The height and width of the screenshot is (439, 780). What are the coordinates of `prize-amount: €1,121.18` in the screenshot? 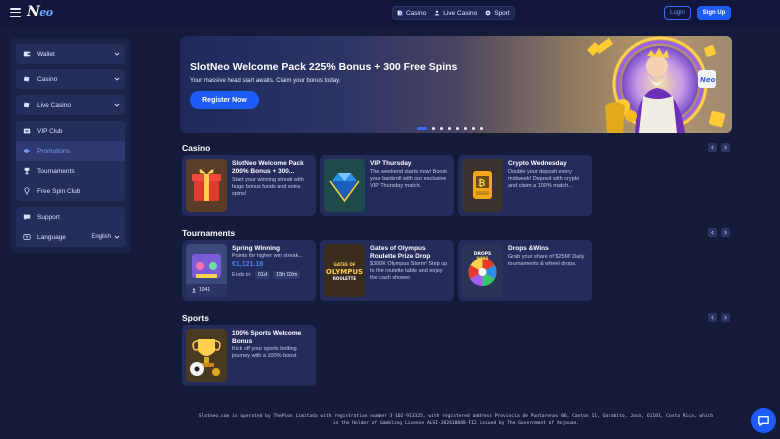 It's located at (248, 264).